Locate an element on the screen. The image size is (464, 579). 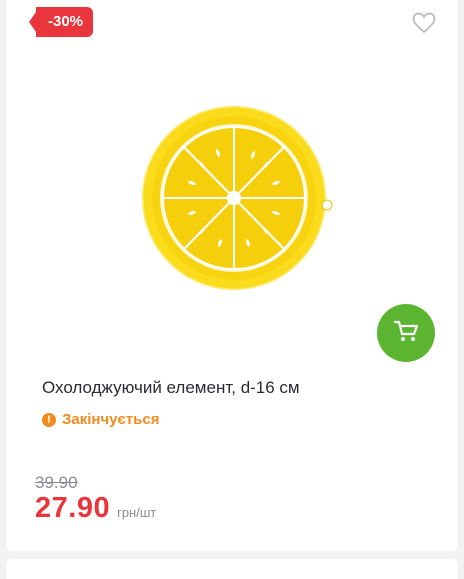
price-unit: грн/шт is located at coordinates (137, 512).